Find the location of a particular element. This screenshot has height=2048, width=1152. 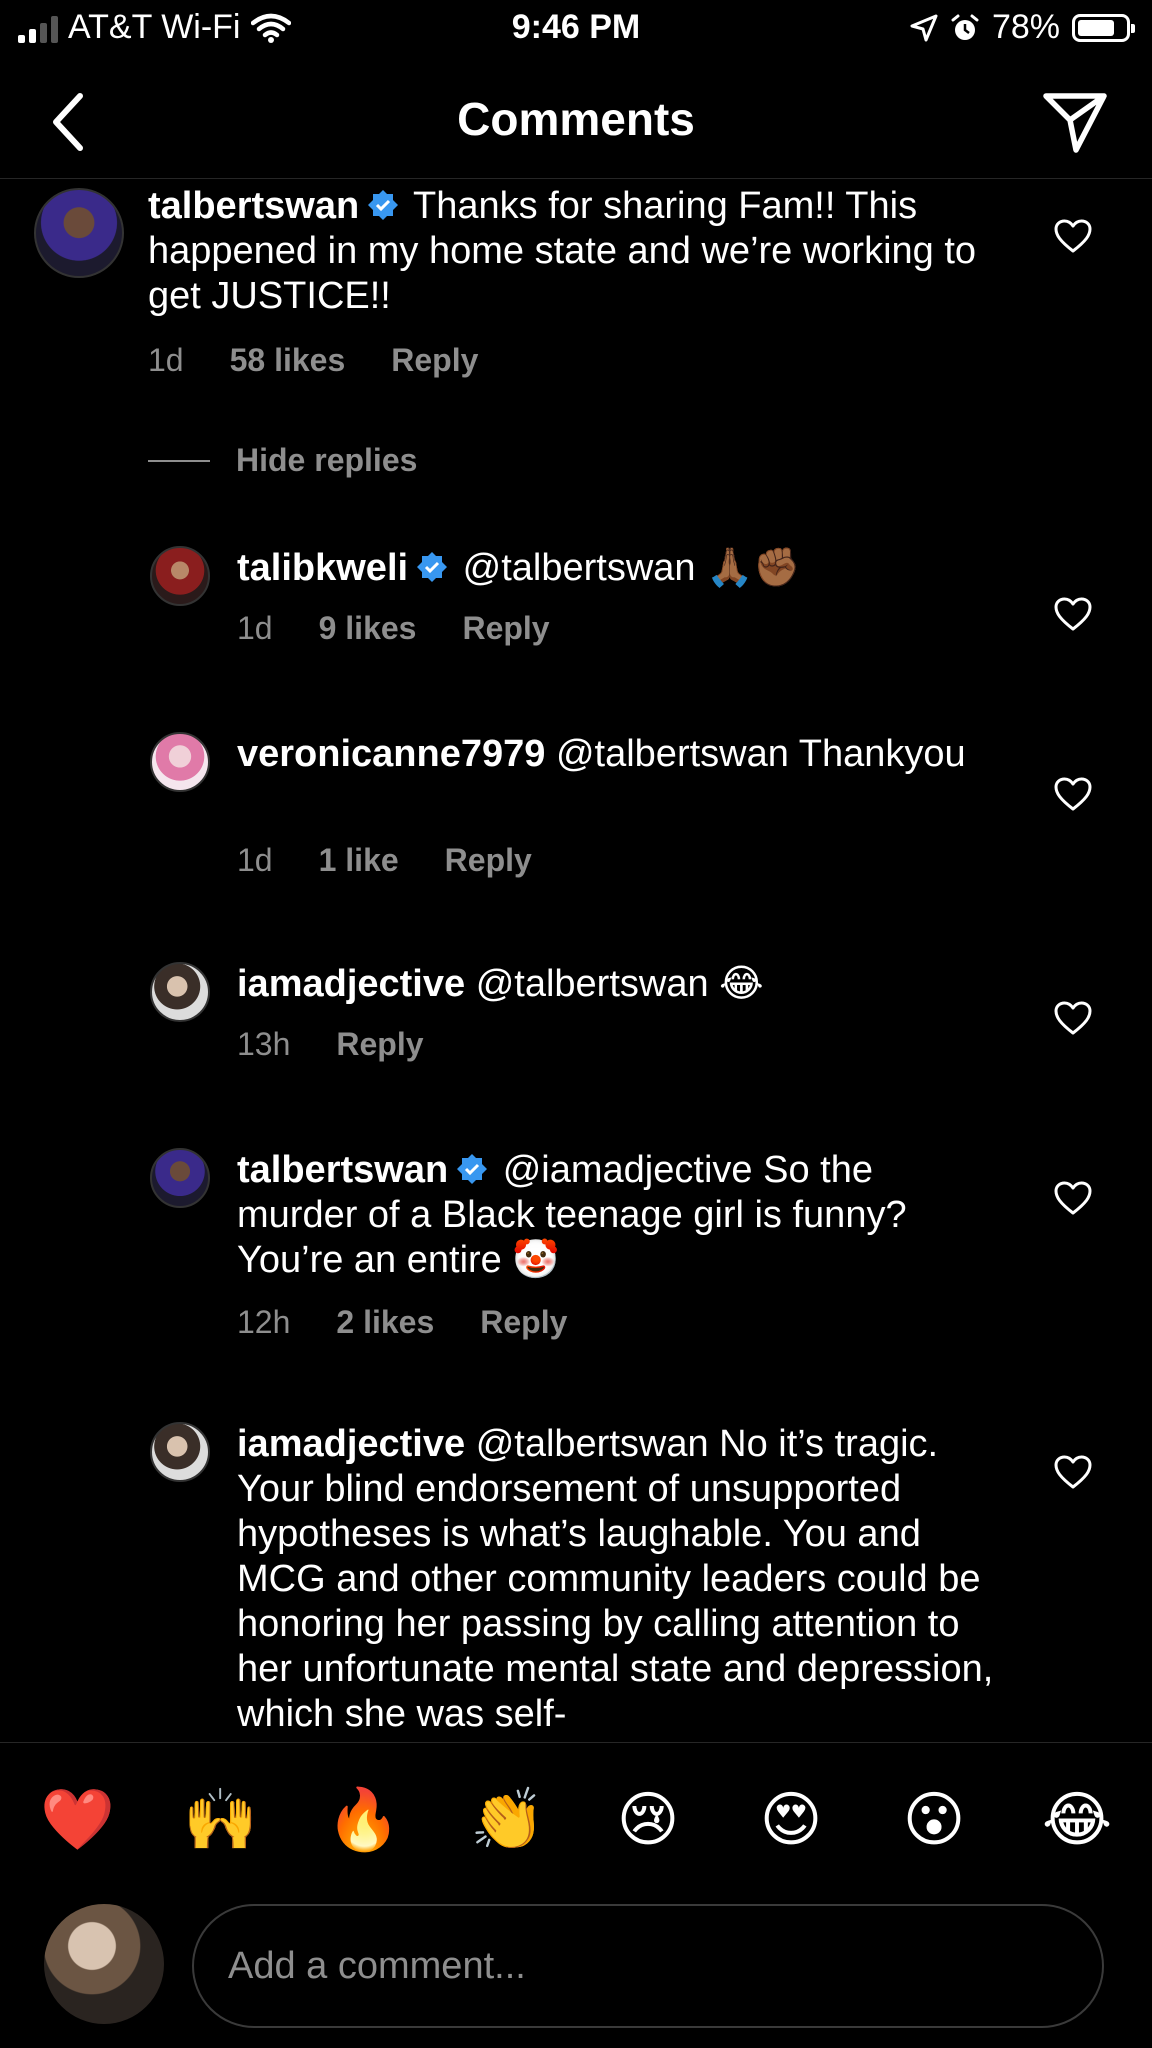

reply-body: 🙏🏾✊🏾 is located at coordinates (753, 568).